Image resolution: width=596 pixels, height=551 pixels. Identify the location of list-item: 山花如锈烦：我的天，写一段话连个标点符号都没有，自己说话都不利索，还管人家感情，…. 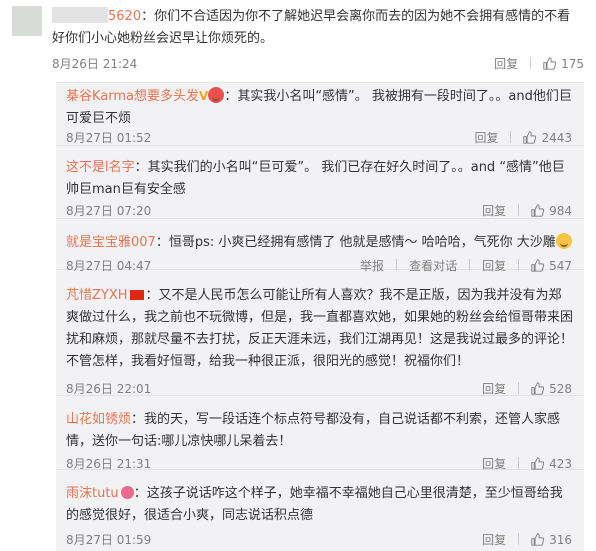
(320, 438).